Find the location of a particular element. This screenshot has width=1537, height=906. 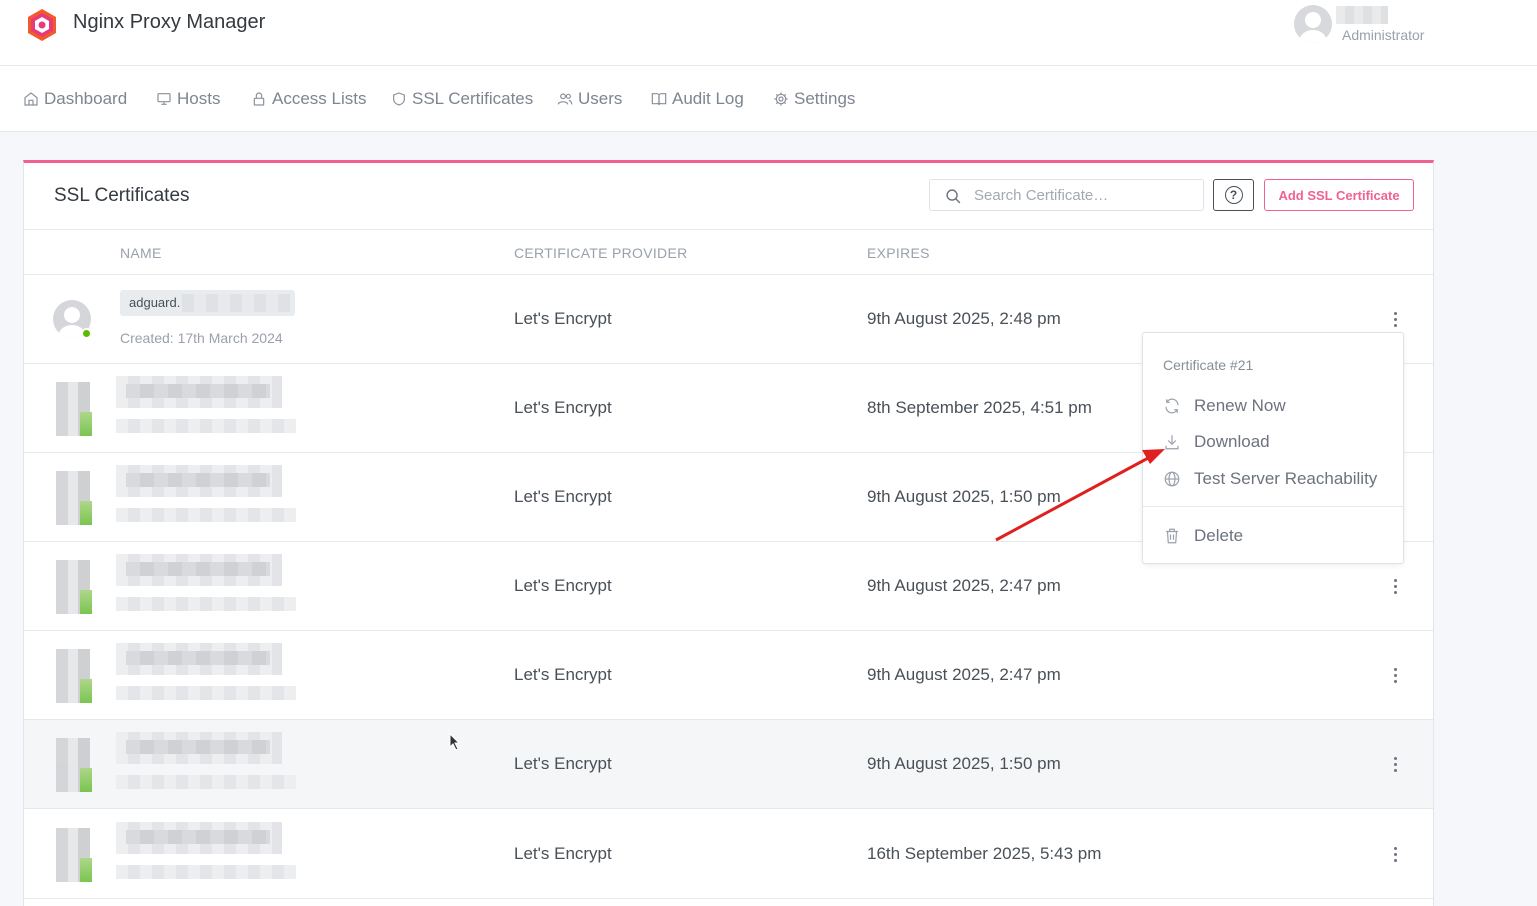

user-role: Administrator is located at coordinates (1383, 35).